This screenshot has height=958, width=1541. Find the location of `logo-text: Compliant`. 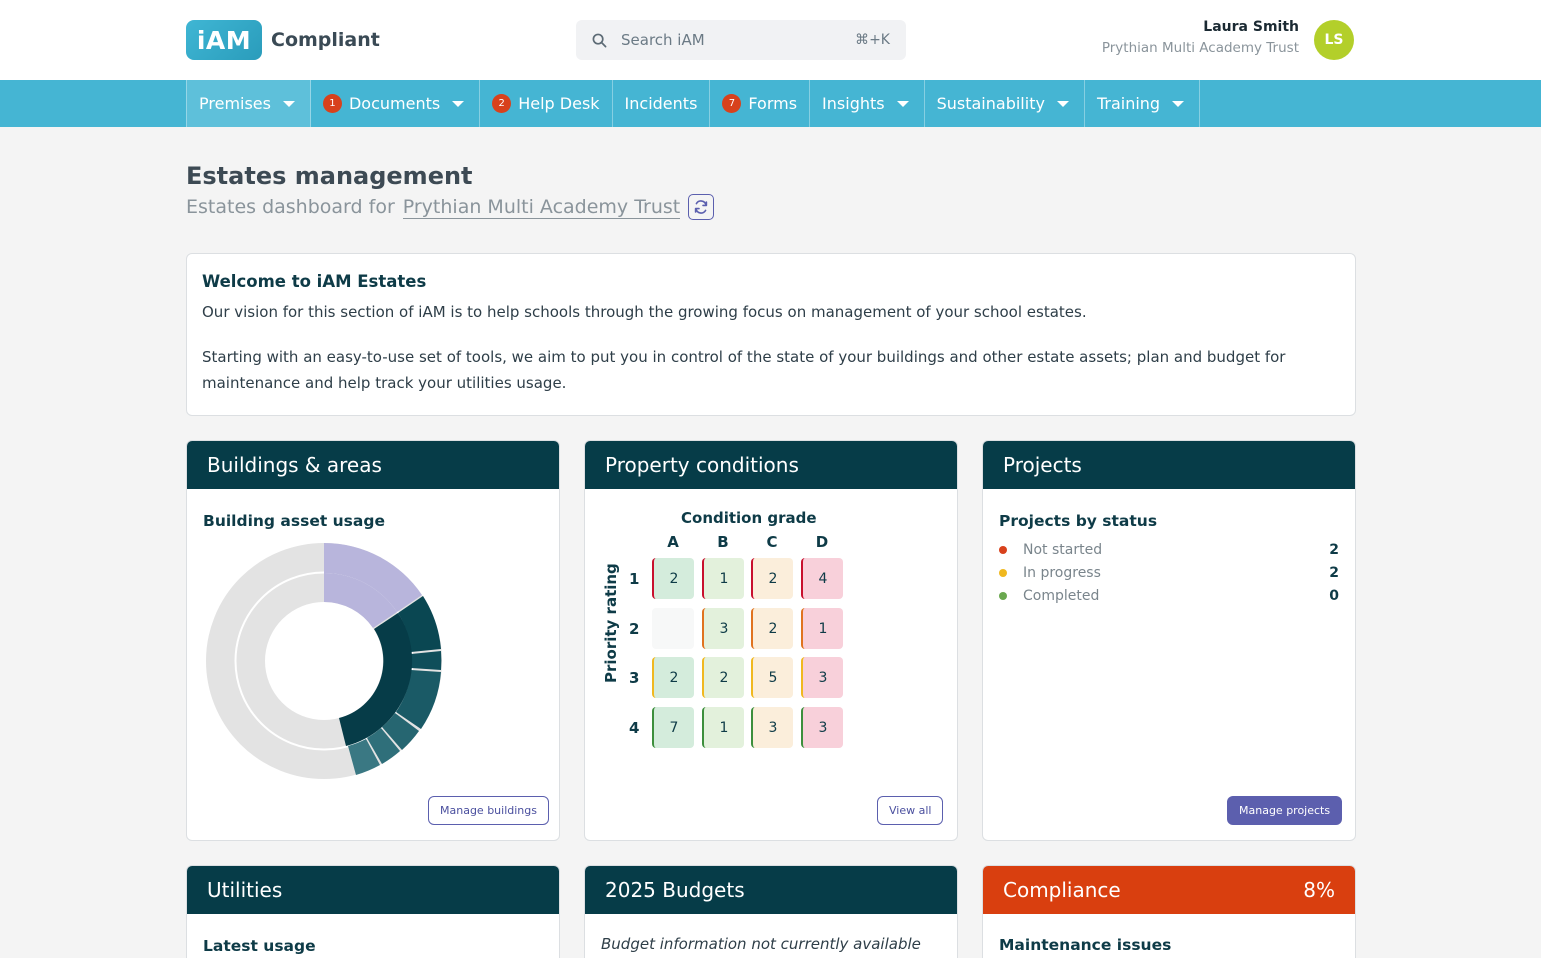

logo-text: Compliant is located at coordinates (325, 40).